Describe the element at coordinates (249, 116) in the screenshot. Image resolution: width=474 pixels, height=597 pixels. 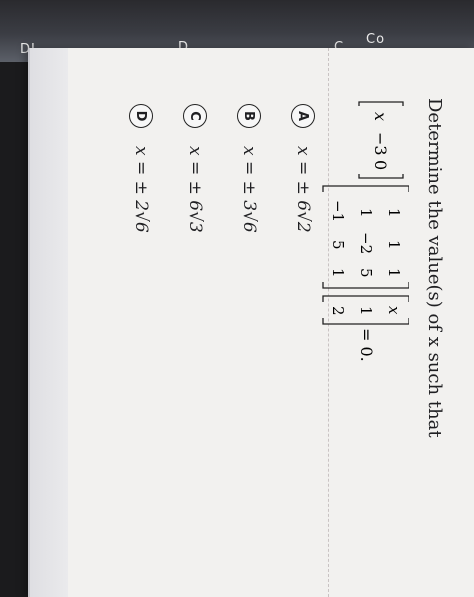
I see `option-b-radio: B` at that location.